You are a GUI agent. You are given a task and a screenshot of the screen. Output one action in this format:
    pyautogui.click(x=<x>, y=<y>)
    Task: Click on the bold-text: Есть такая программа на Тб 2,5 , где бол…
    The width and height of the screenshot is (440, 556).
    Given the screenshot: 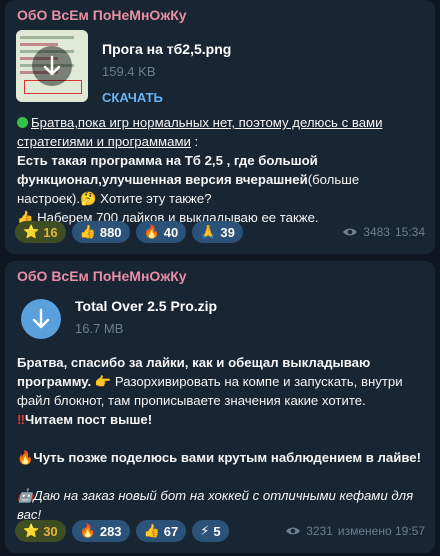 What is the action you would take?
    pyautogui.click(x=167, y=170)
    